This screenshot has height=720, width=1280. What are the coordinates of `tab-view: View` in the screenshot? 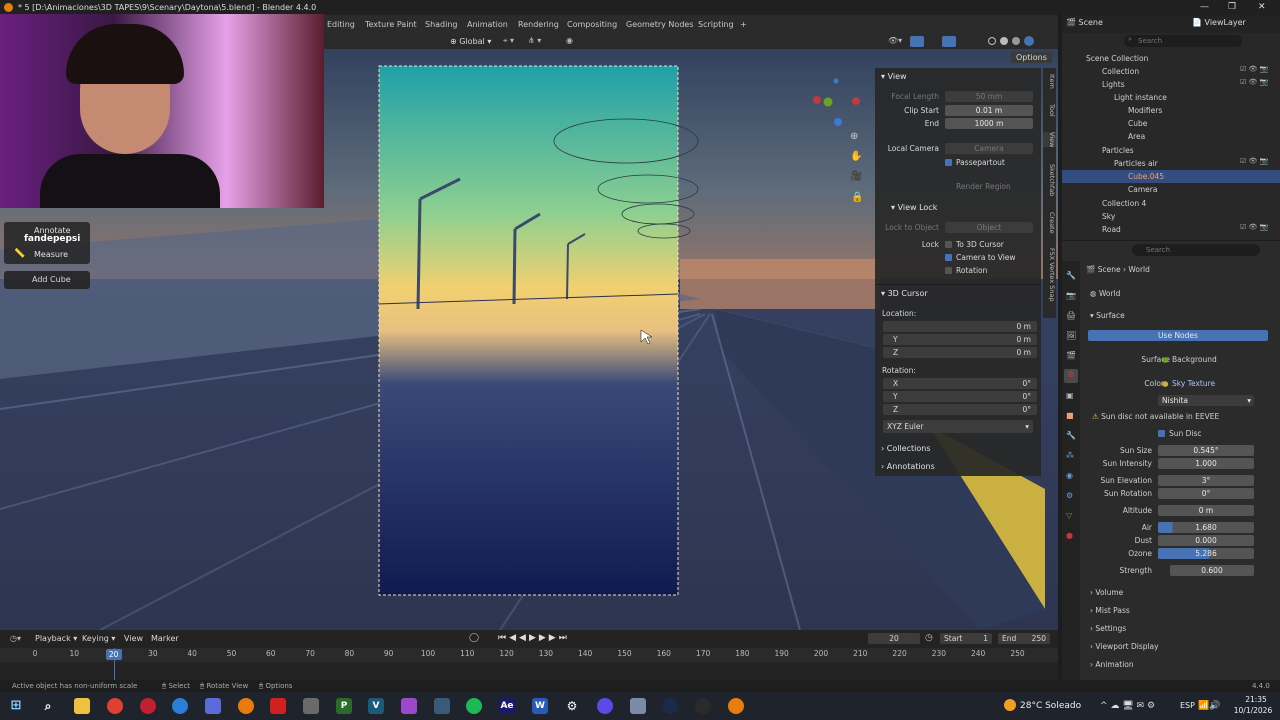 It's located at (1049, 140).